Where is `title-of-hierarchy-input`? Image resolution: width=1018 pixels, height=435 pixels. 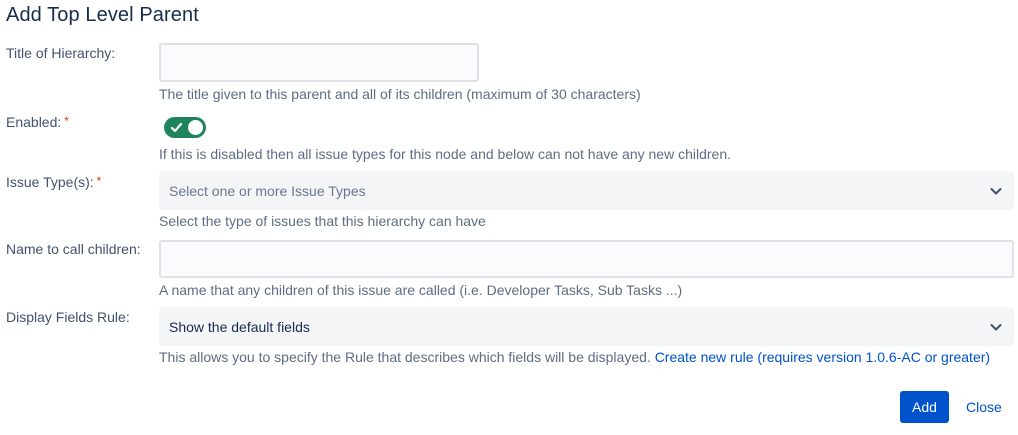
title-of-hierarchy-input is located at coordinates (319, 62).